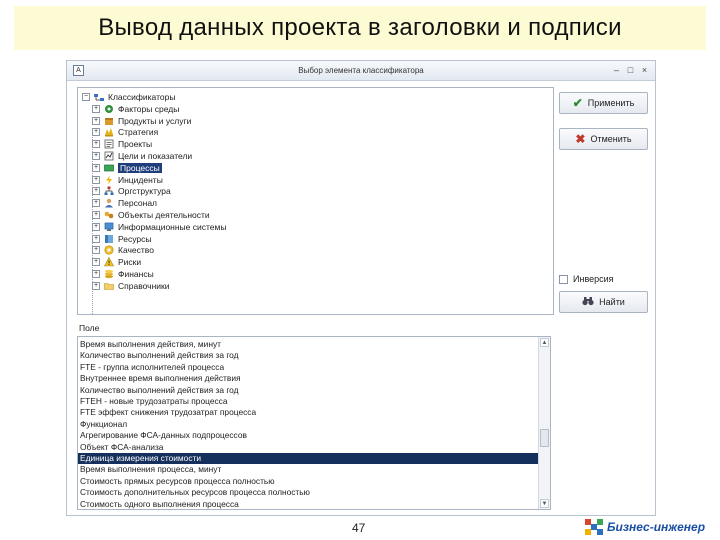 This screenshot has height=540, width=720. What do you see at coordinates (149, 108) in the screenshot?
I see `tree-item-label: Факторы среды` at bounding box center [149, 108].